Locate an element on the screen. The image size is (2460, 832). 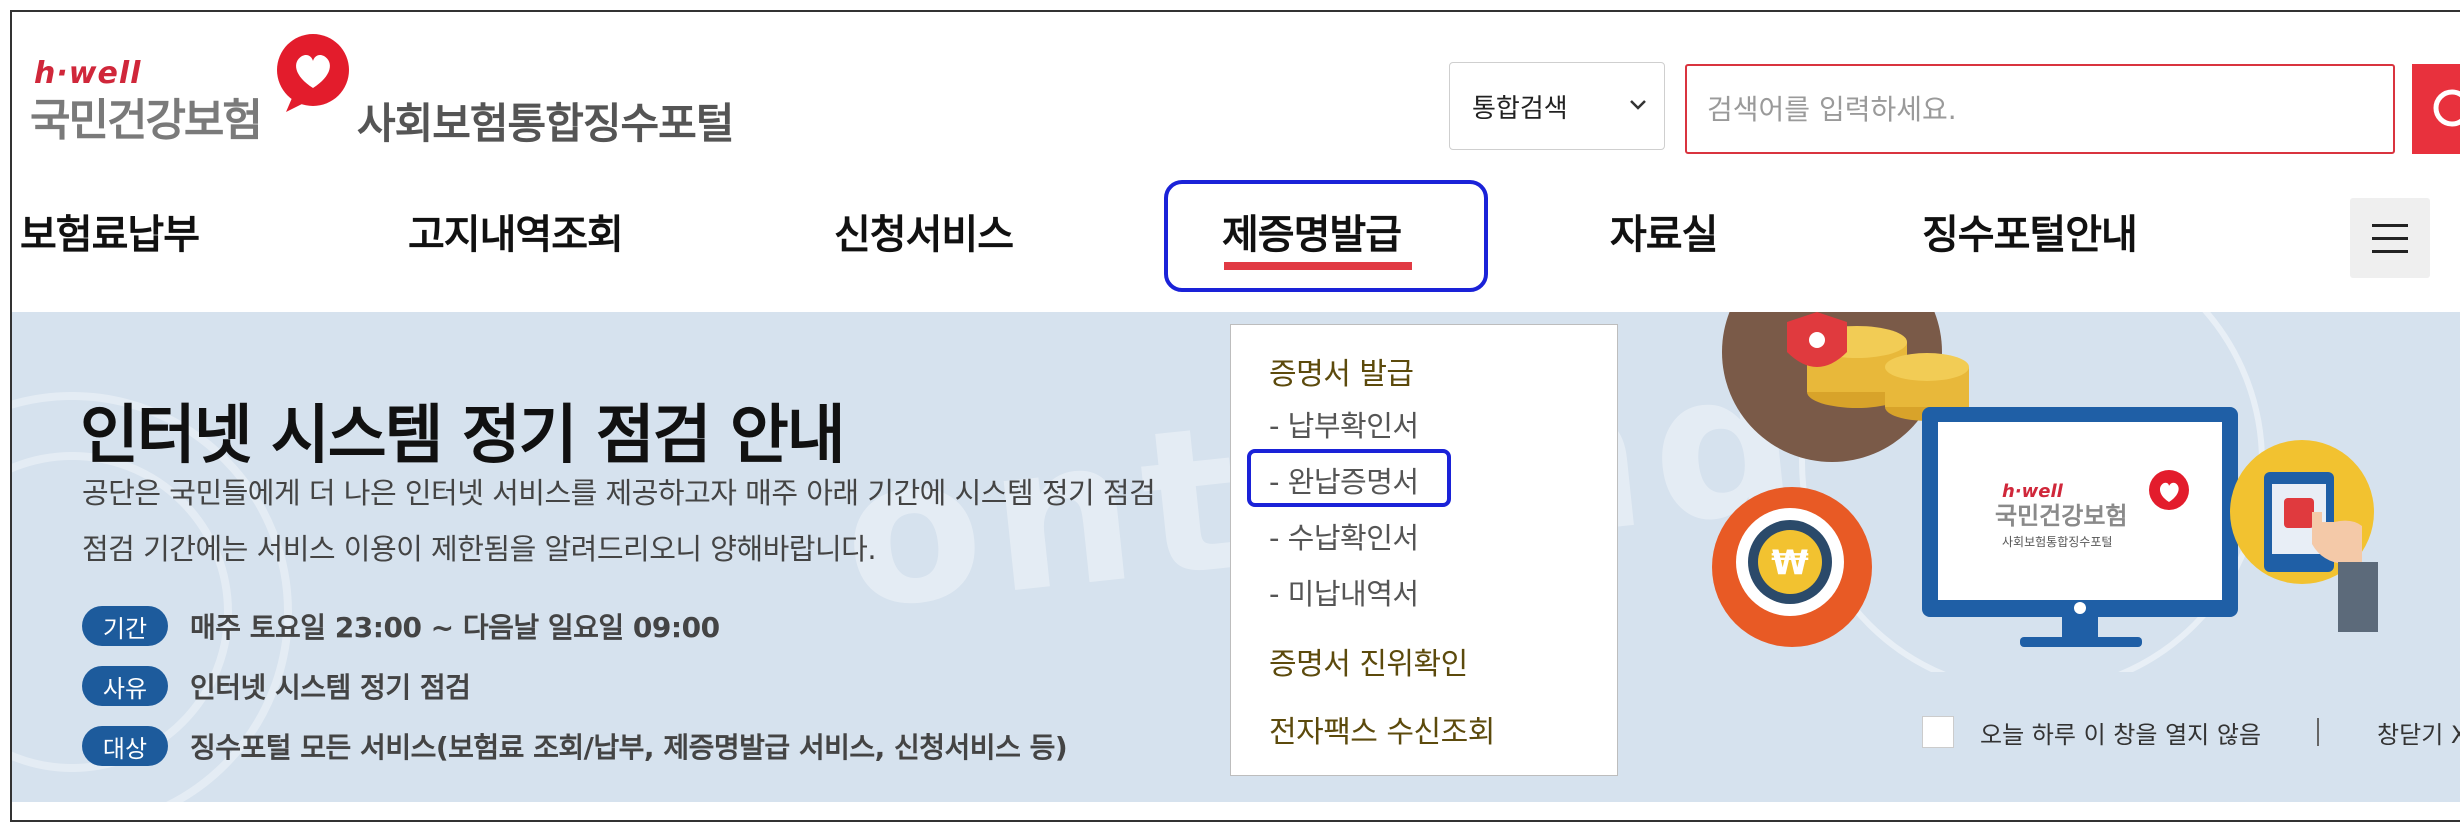
info-row-reason: 사유 인터넷 시스템 정기 점검 is located at coordinates (276, 686).